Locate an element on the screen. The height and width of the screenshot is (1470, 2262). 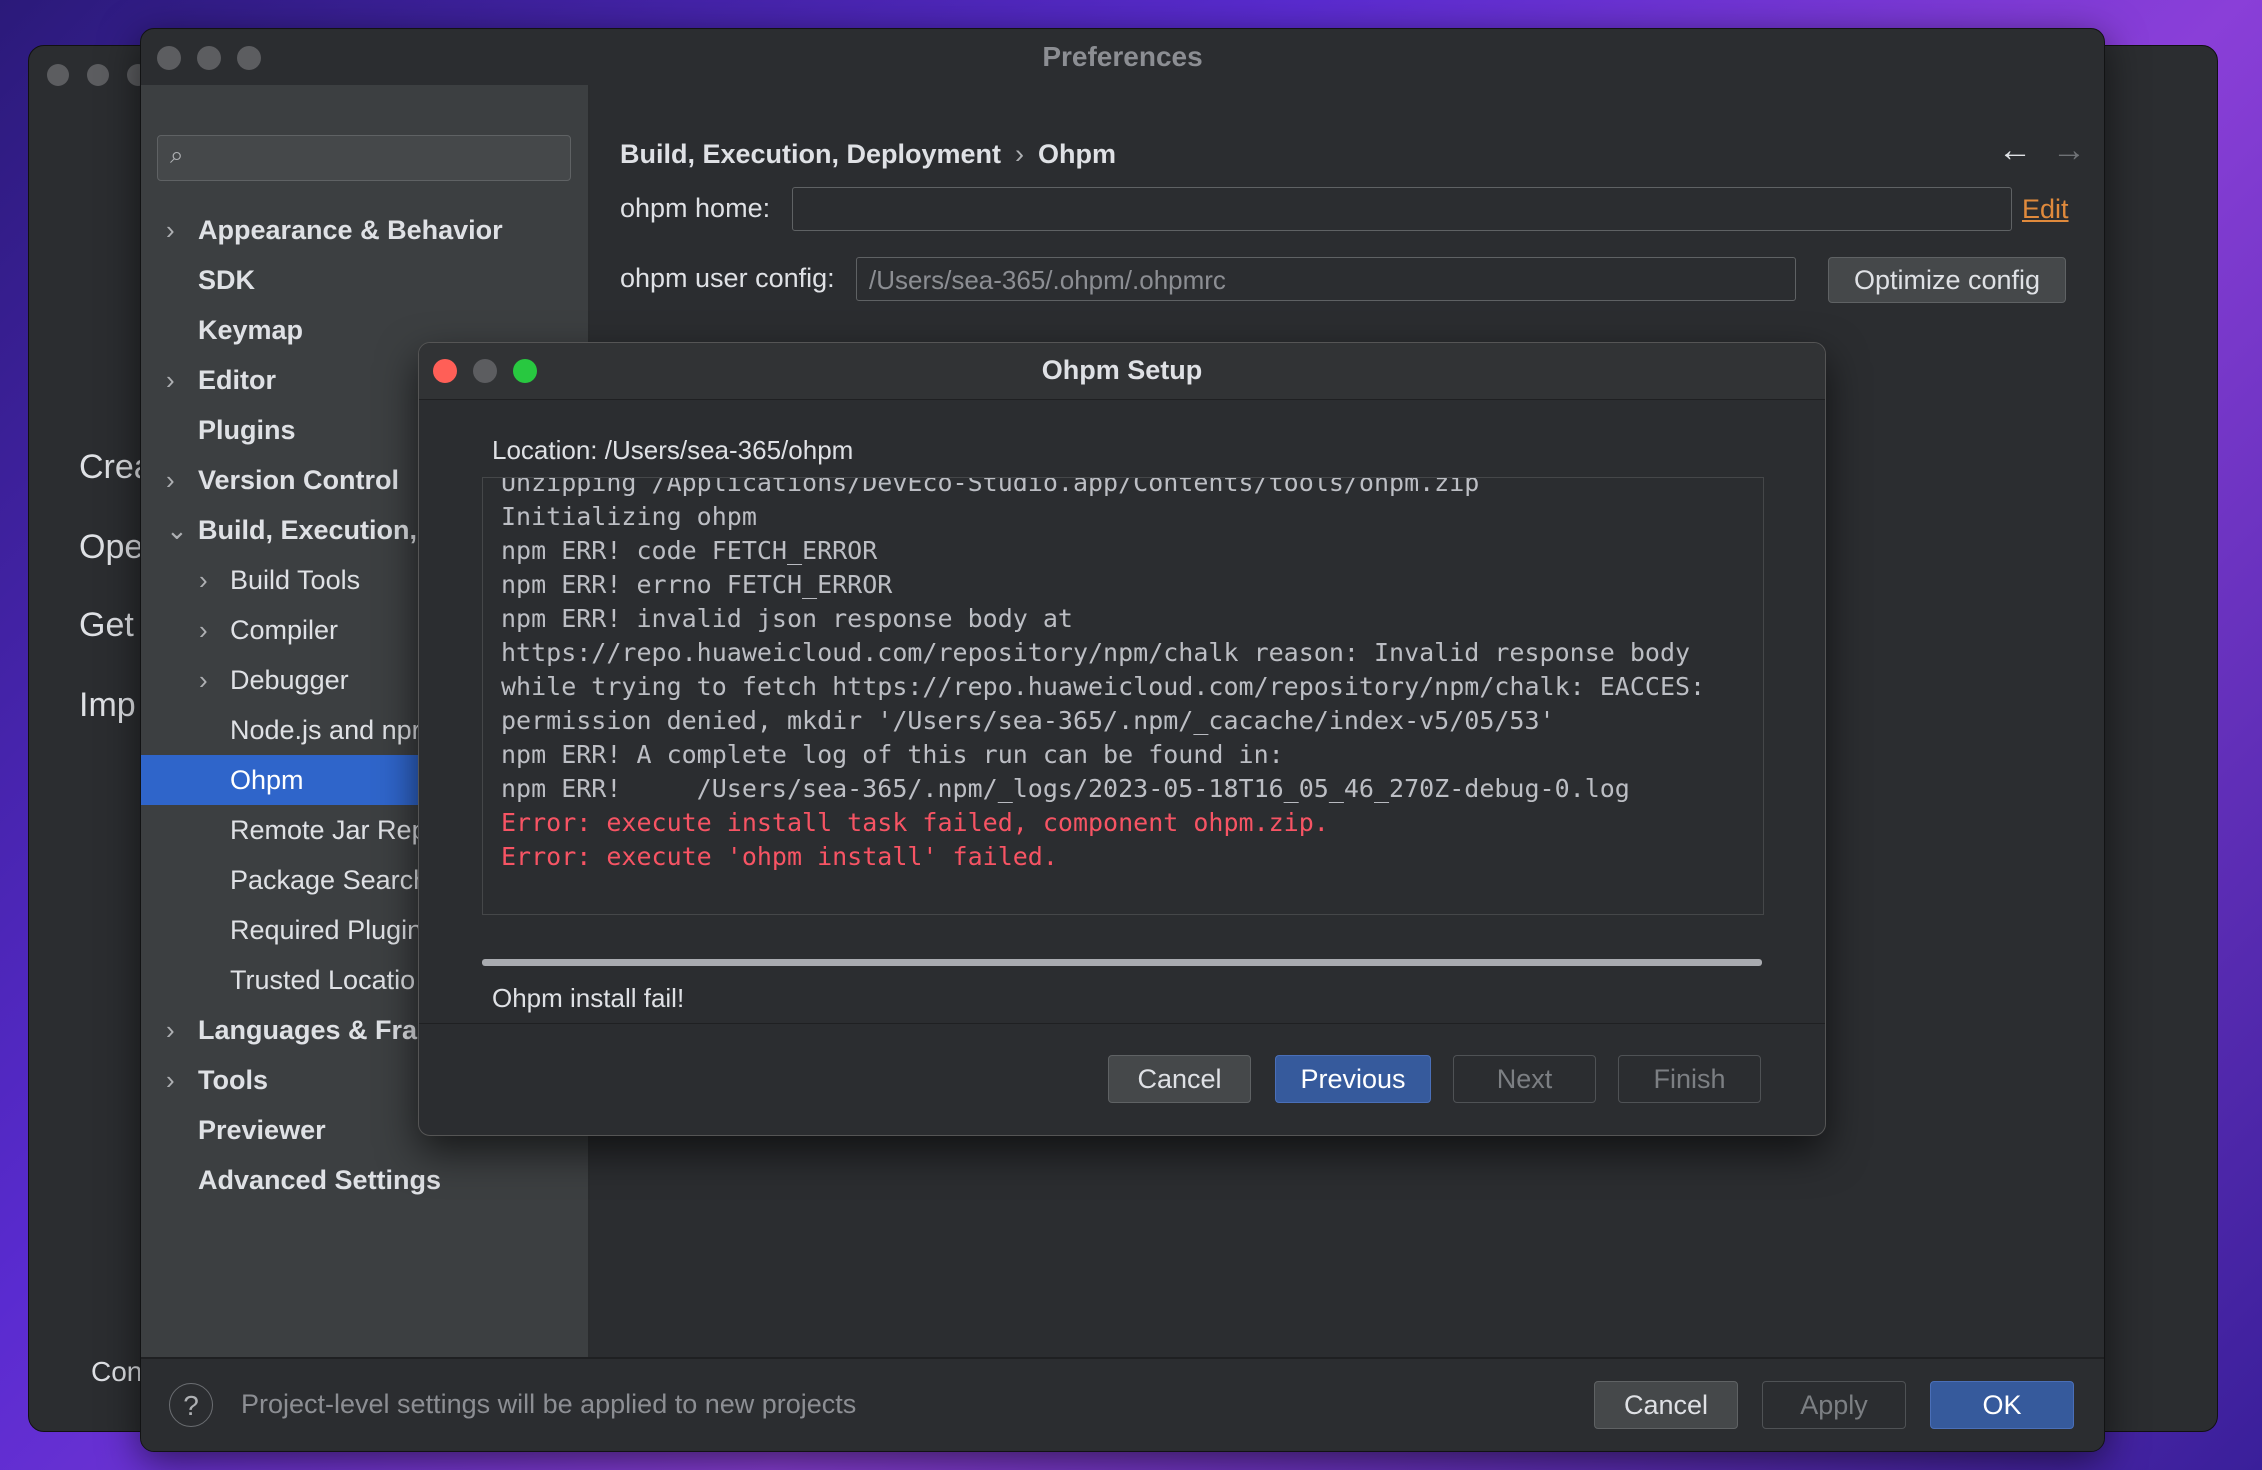
help-button: ? is located at coordinates (191, 1405).